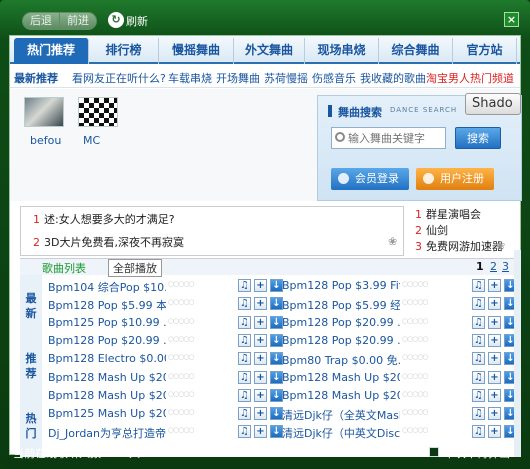 The height and width of the screenshot is (469, 530). I want to click on subnav-item: 看网友正在听什么?, so click(119, 78).